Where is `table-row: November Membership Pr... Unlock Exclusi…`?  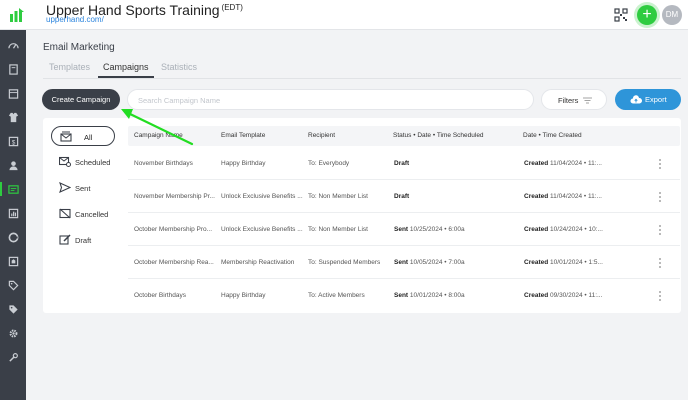 table-row: November Membership Pr... Unlock Exclusi… is located at coordinates (404, 197).